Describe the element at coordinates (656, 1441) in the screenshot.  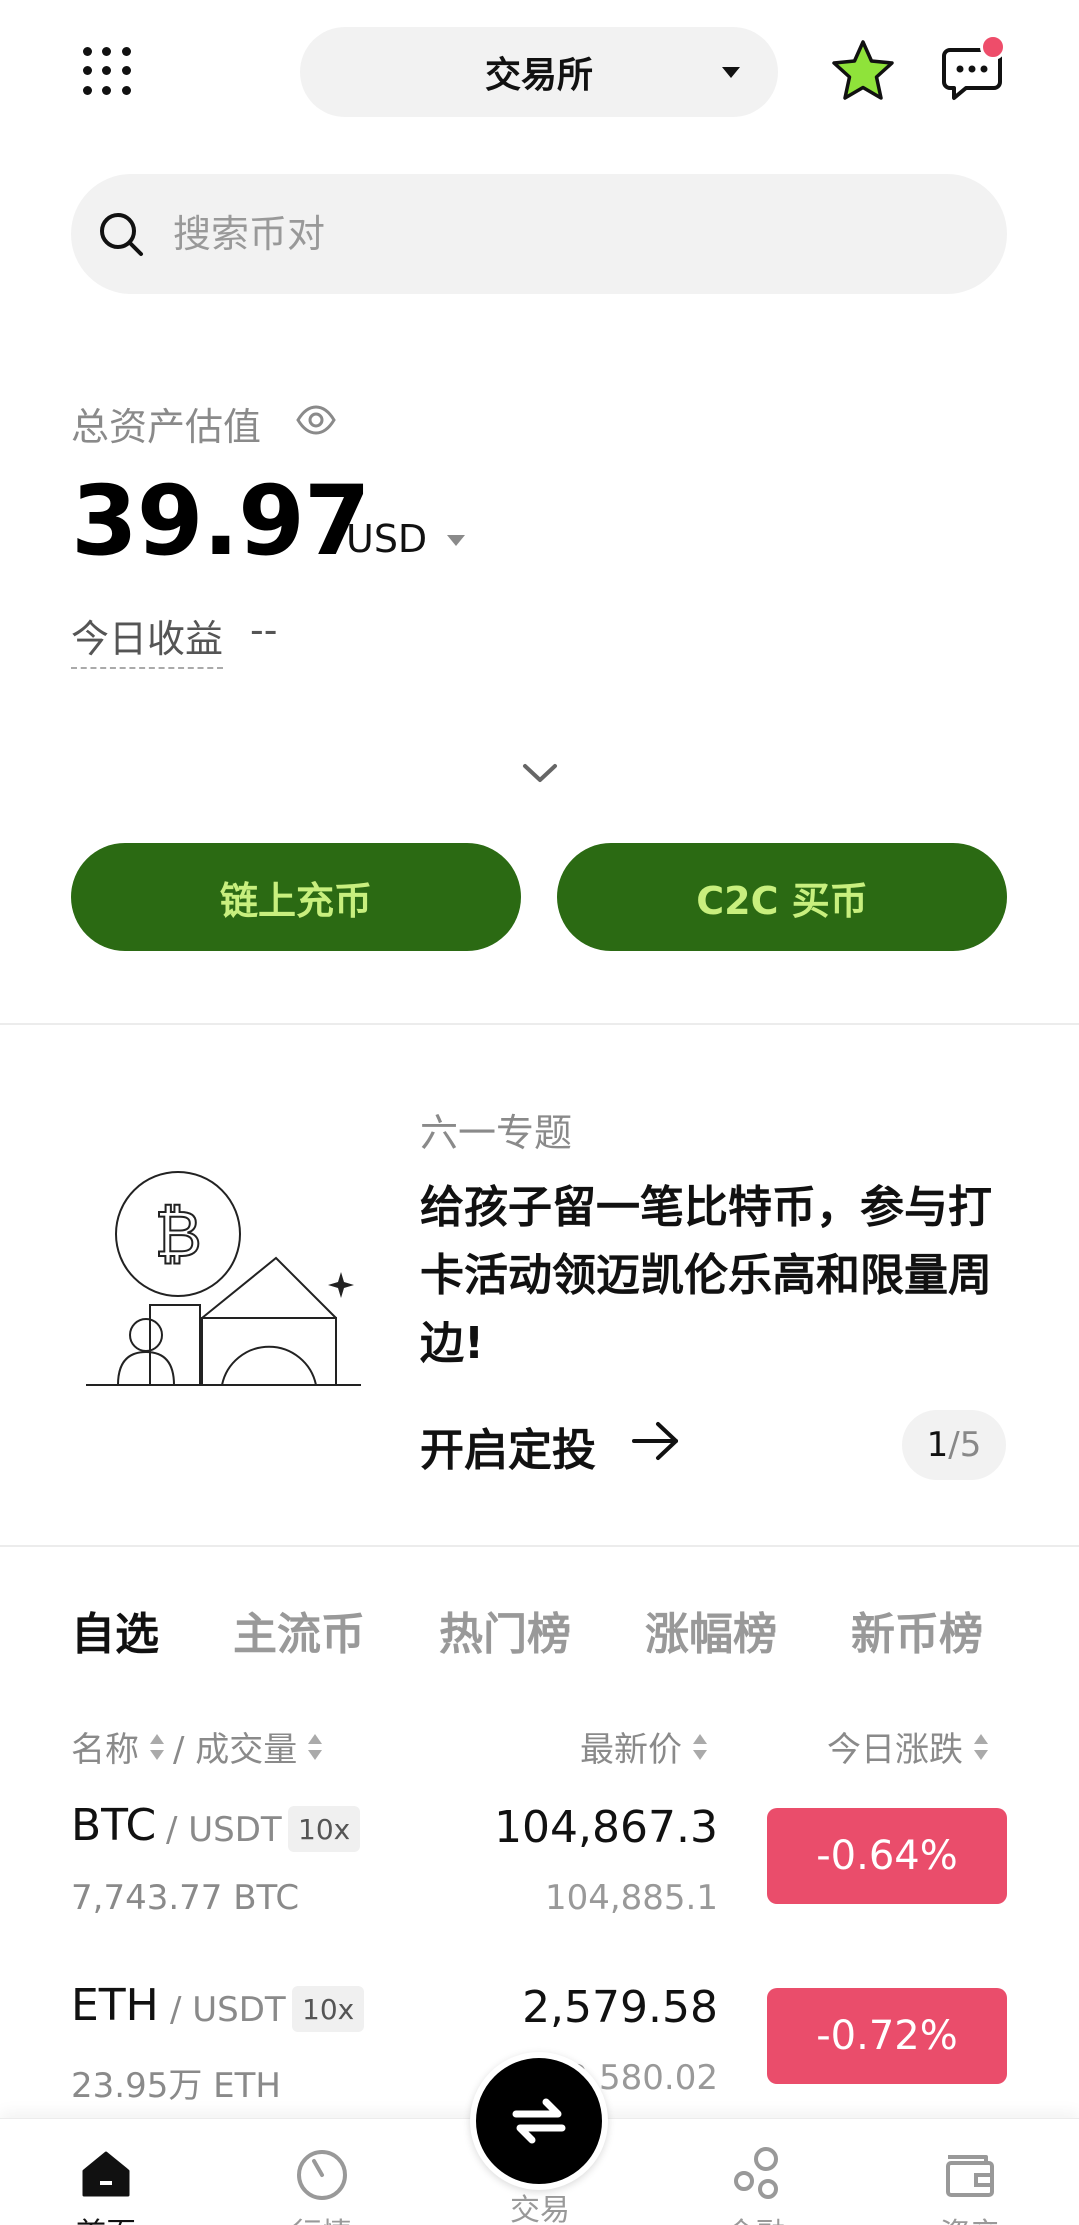
I see `arrow-right-icon` at that location.